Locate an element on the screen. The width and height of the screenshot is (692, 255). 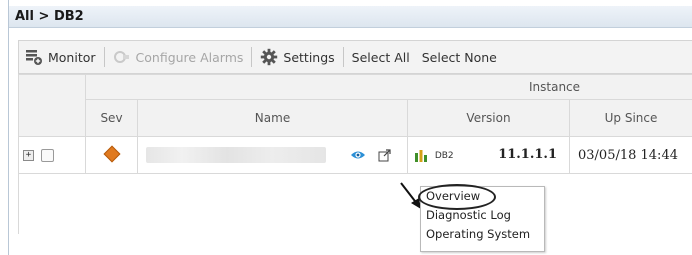
row-selector-cell: + is located at coordinates (52, 155).